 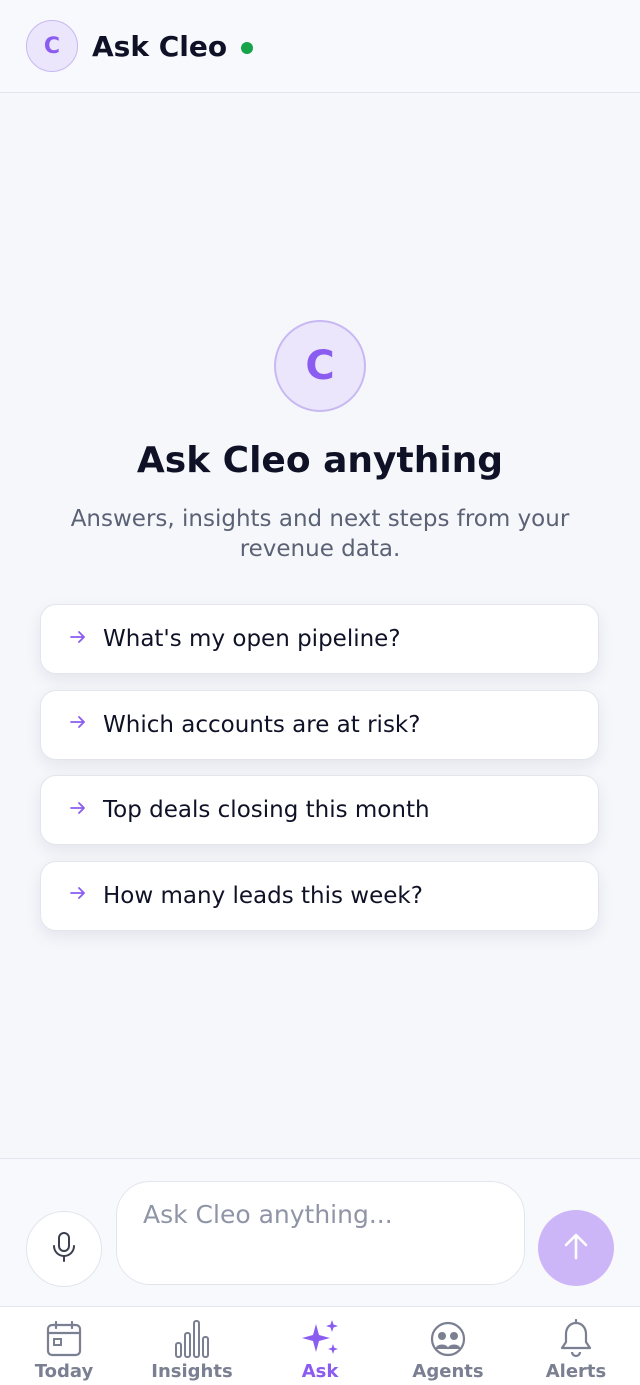 I want to click on sparkles-icon, so click(x=320, y=1339).